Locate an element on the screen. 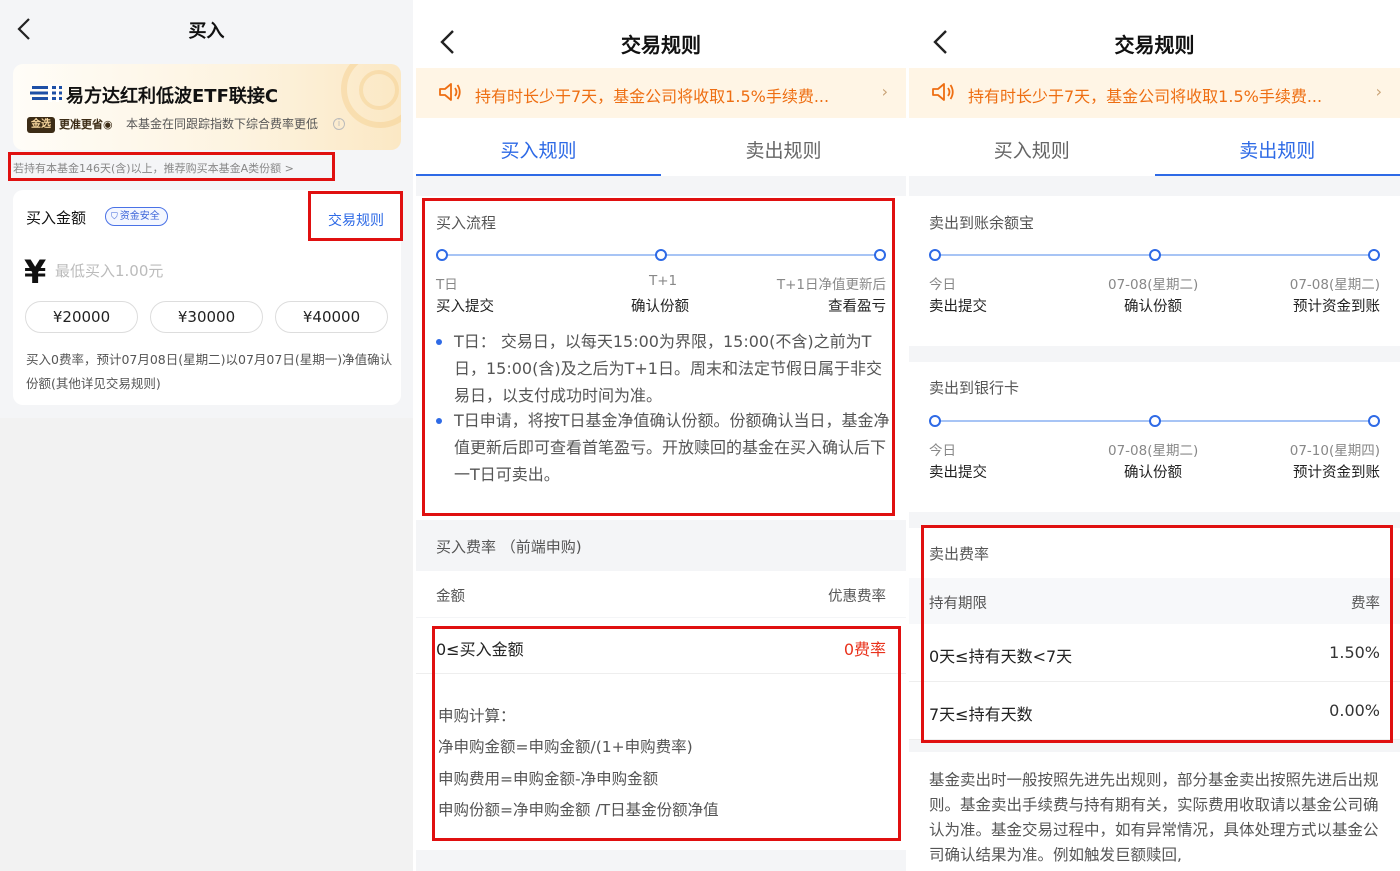  column-header: 持有期限 is located at coordinates (958, 604).